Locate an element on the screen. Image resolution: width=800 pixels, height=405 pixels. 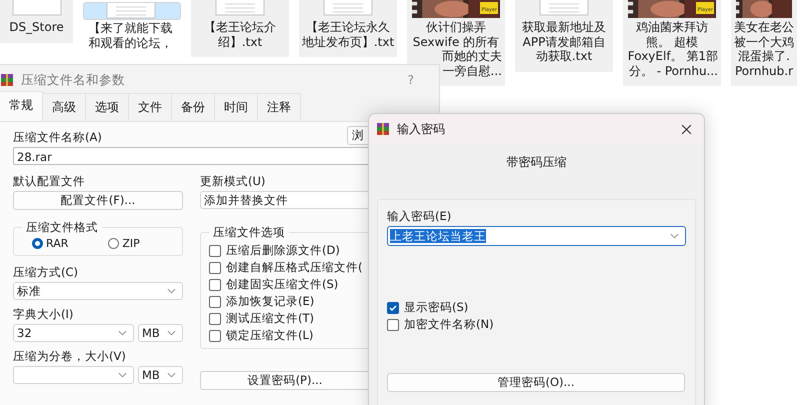
checkbox-label: 锁定压缩文件(L) is located at coordinates (270, 335).